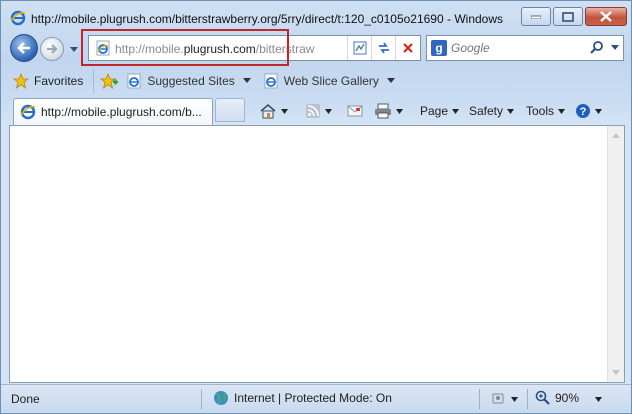 Image resolution: width=632 pixels, height=414 pixels. I want to click on recent-pages-dropdown-icon, so click(74, 49).